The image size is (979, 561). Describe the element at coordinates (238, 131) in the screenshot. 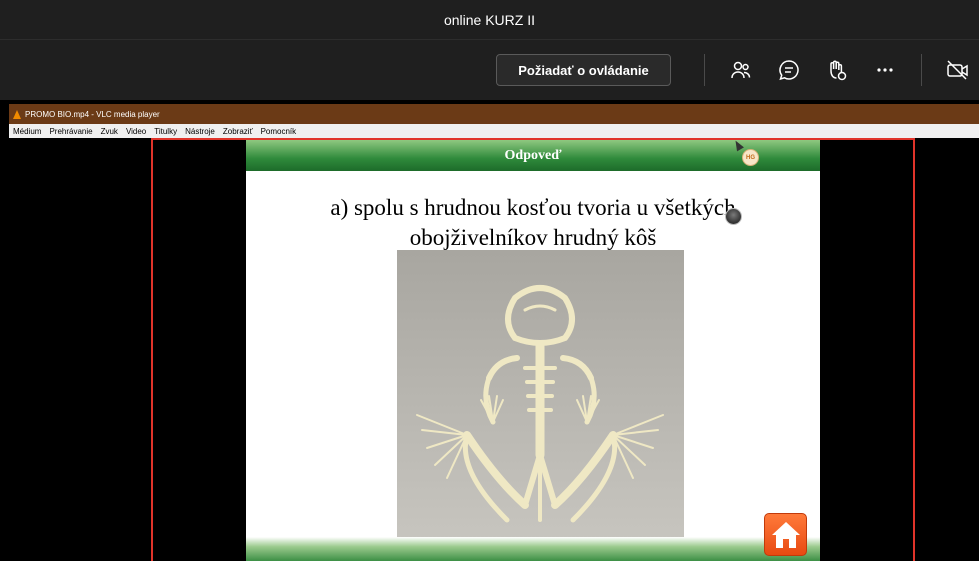

I see `vlc-menu-item-view: Zobraziť` at that location.